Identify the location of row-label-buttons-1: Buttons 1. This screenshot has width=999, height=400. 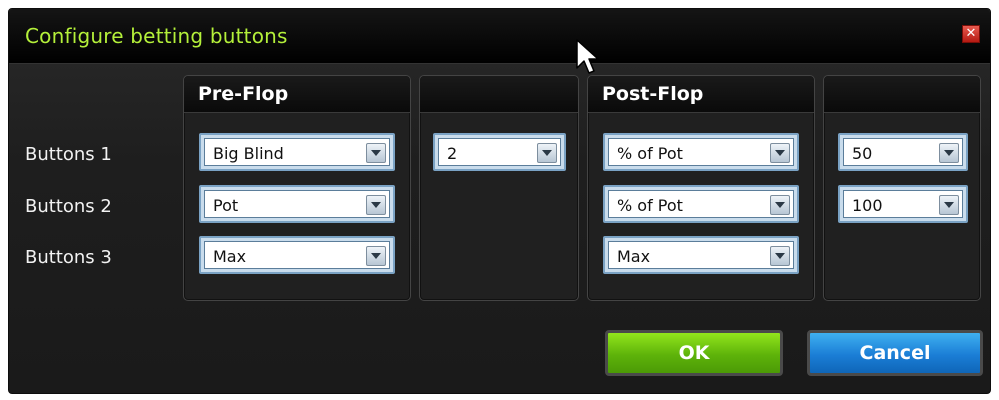
(68, 154).